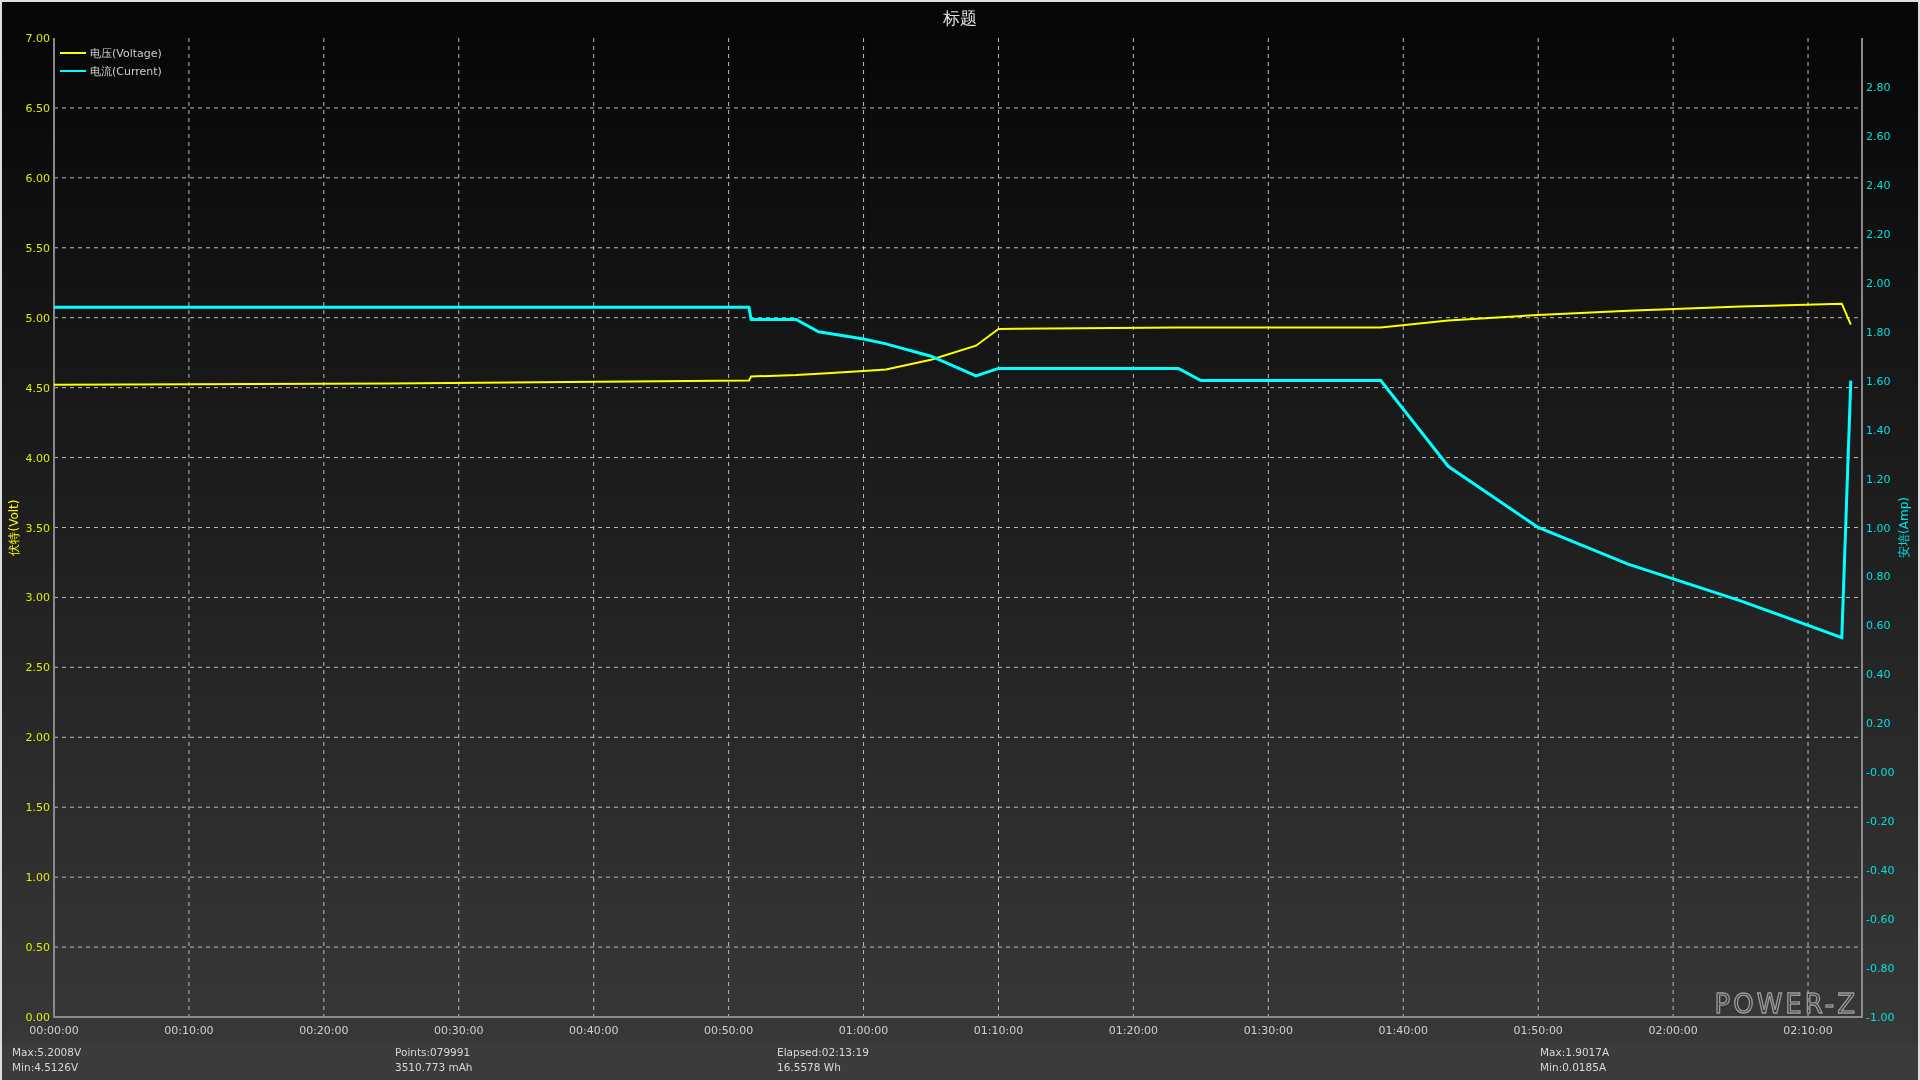  Describe the element at coordinates (1878, 332) in the screenshot. I see `y2-tick-label: 1.80` at that location.